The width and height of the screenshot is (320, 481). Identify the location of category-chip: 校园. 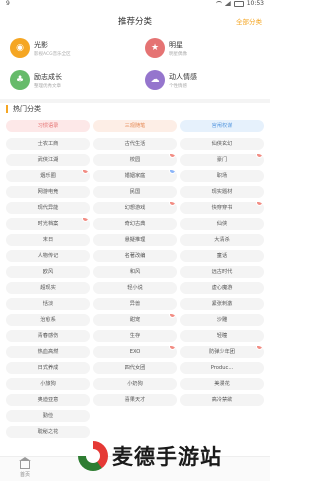
(135, 160).